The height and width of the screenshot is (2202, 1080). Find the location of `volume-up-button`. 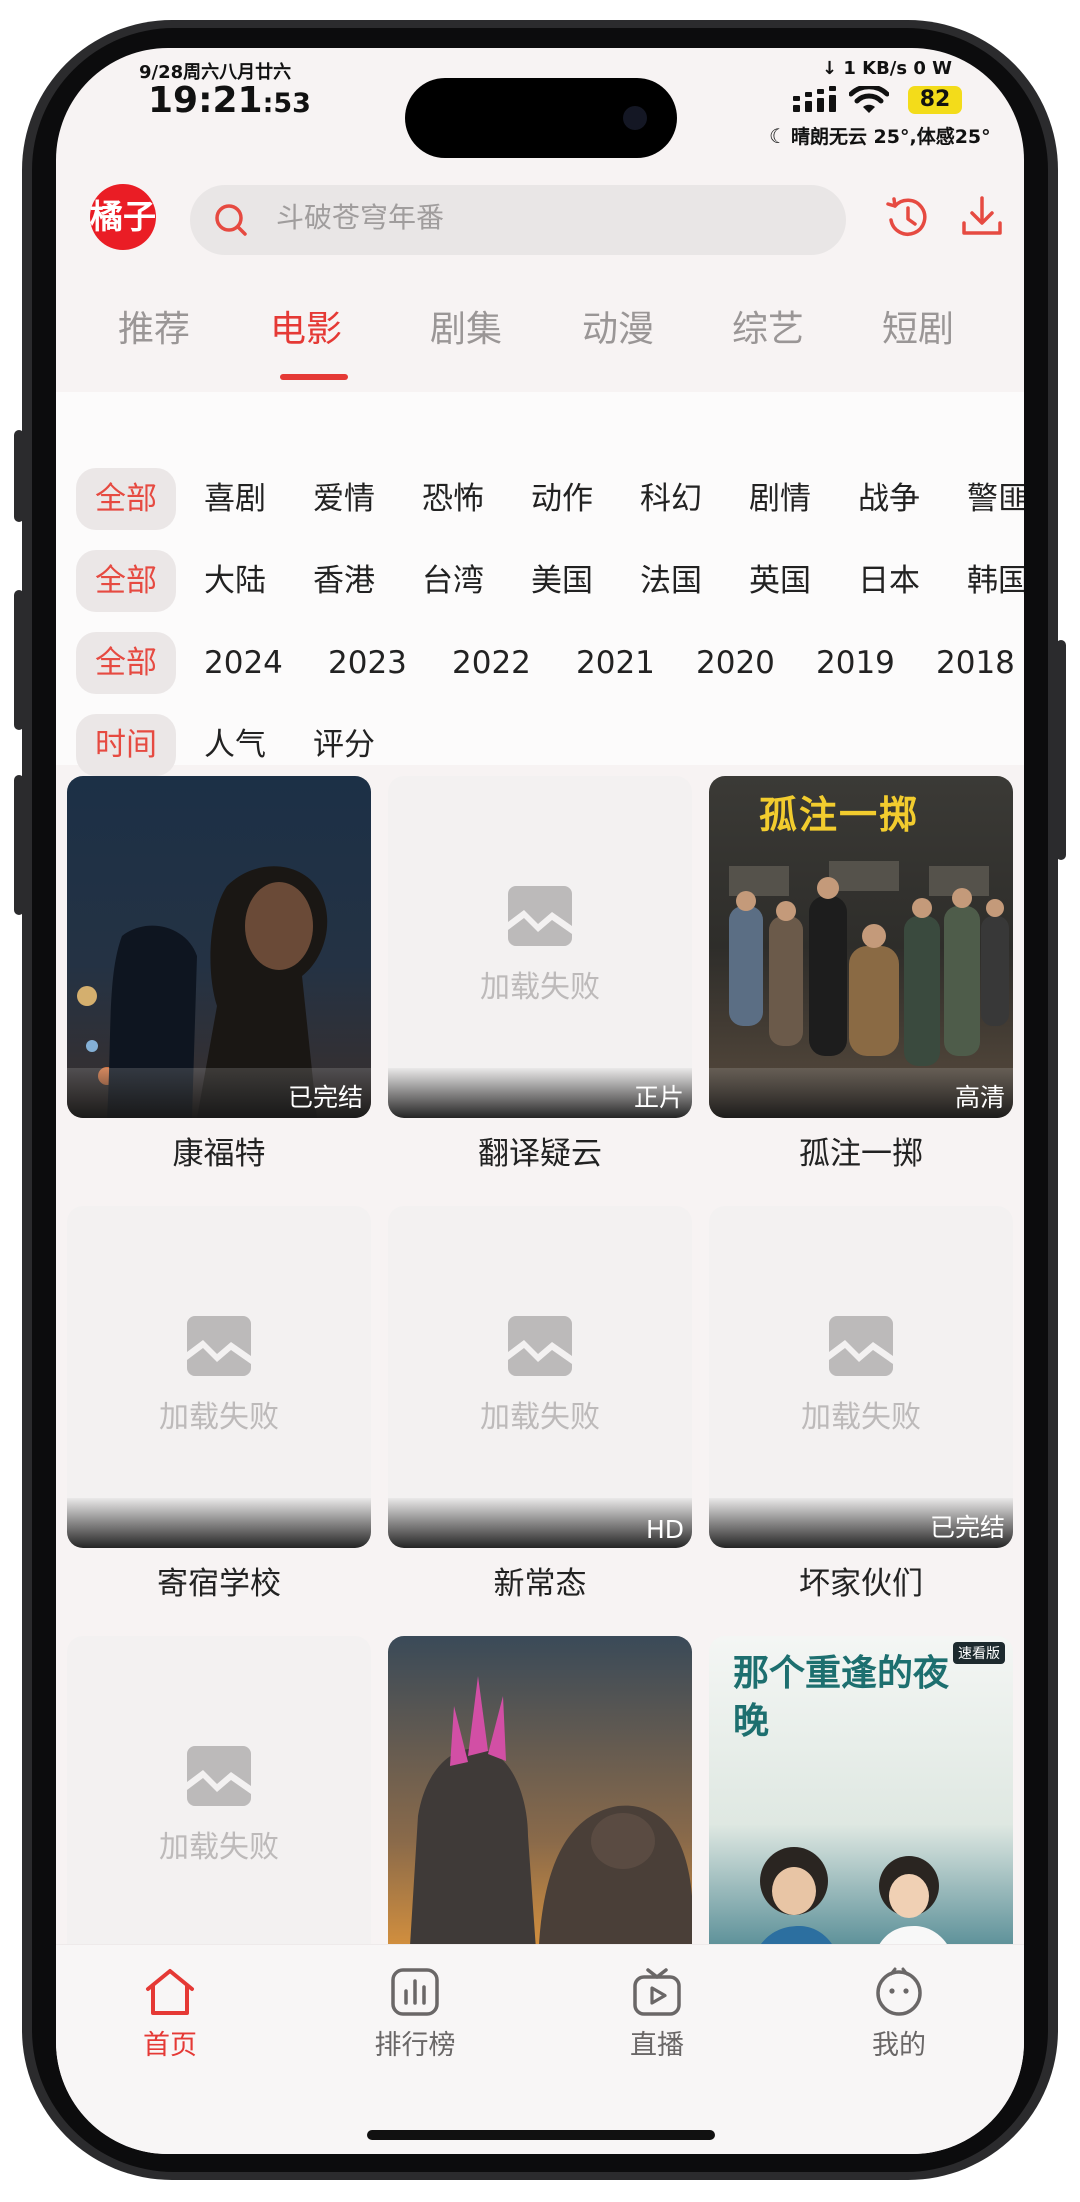

volume-up-button is located at coordinates (19, 660).